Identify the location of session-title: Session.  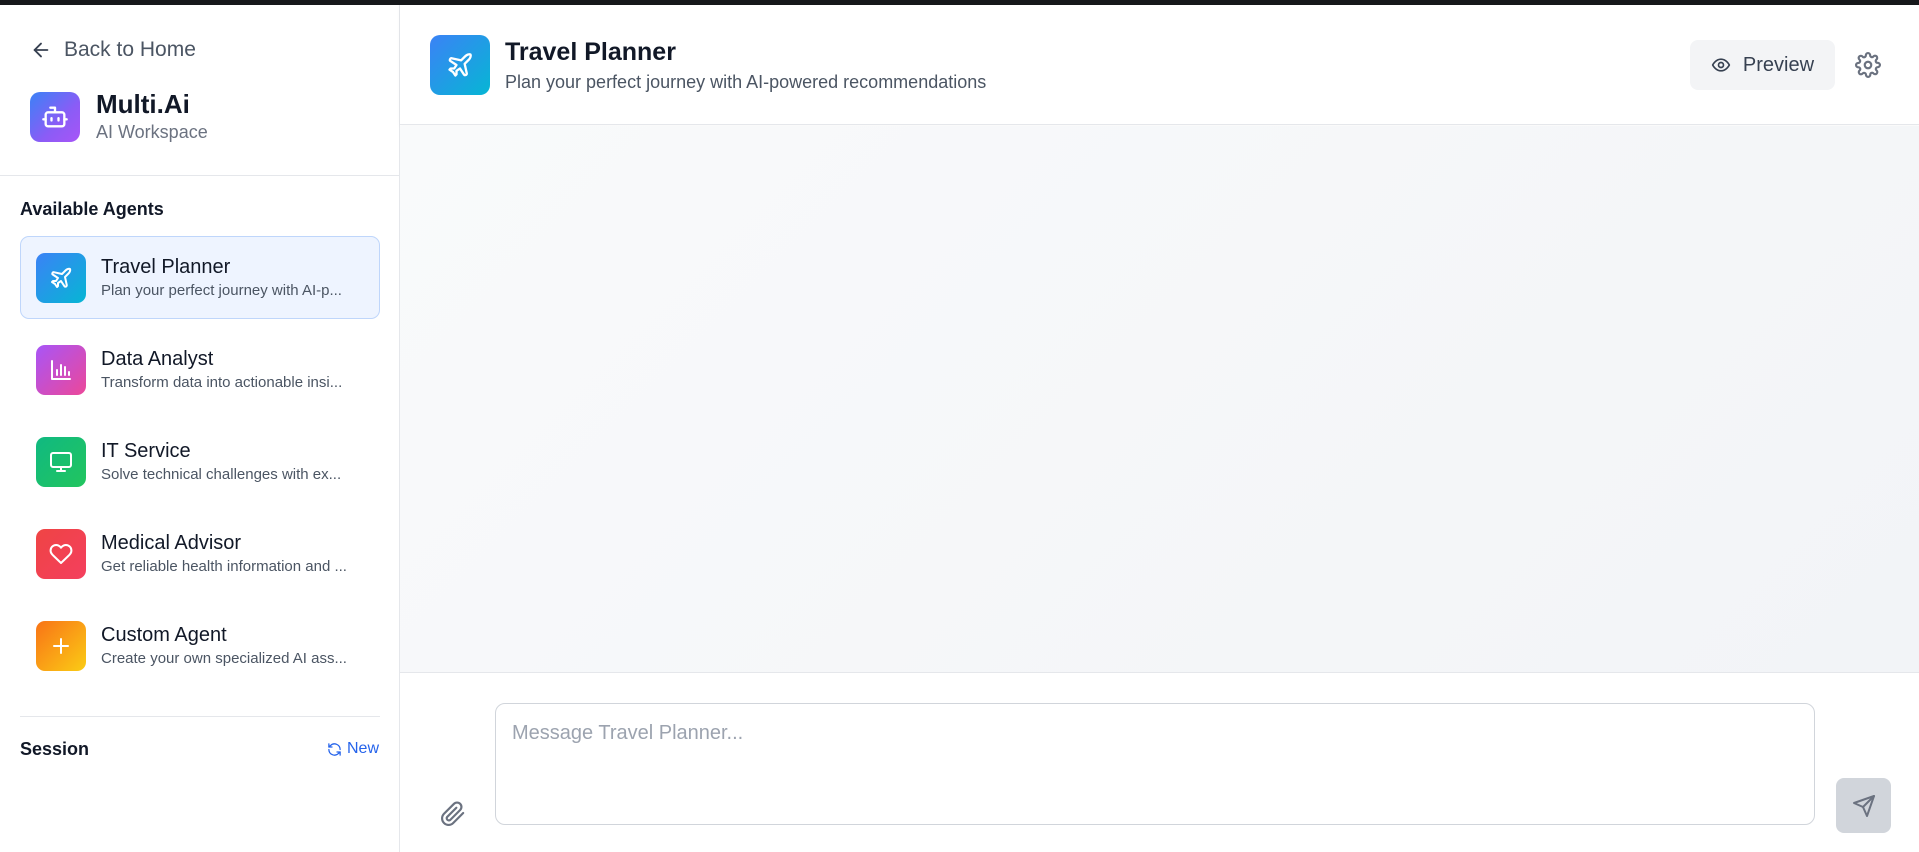
(55, 749).